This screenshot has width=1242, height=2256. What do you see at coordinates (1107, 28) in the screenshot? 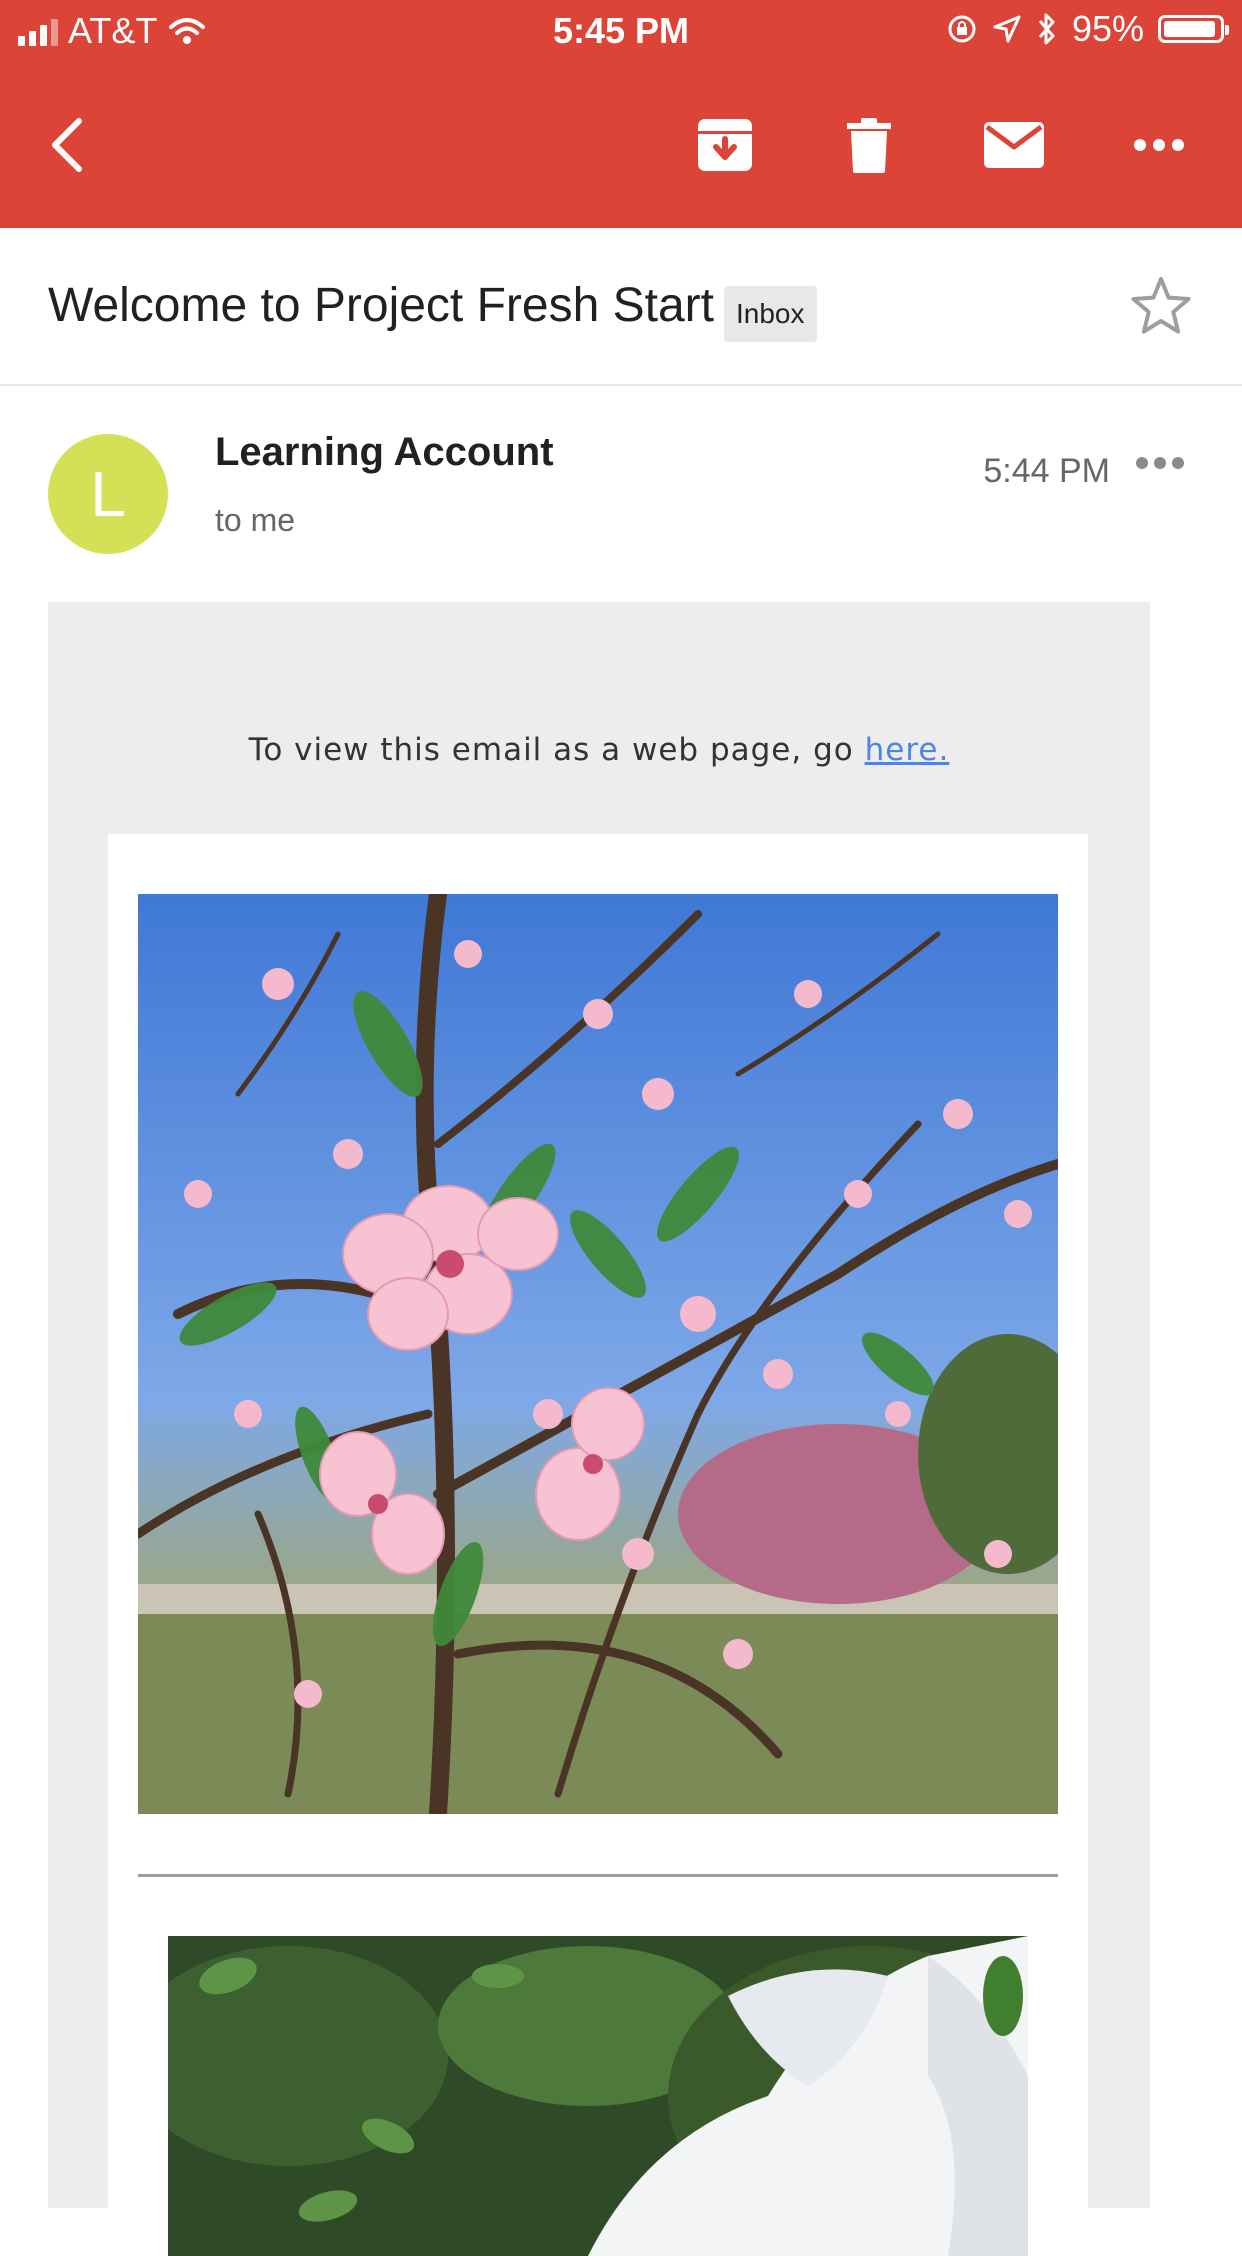
I see `battery-percent: 95%` at bounding box center [1107, 28].